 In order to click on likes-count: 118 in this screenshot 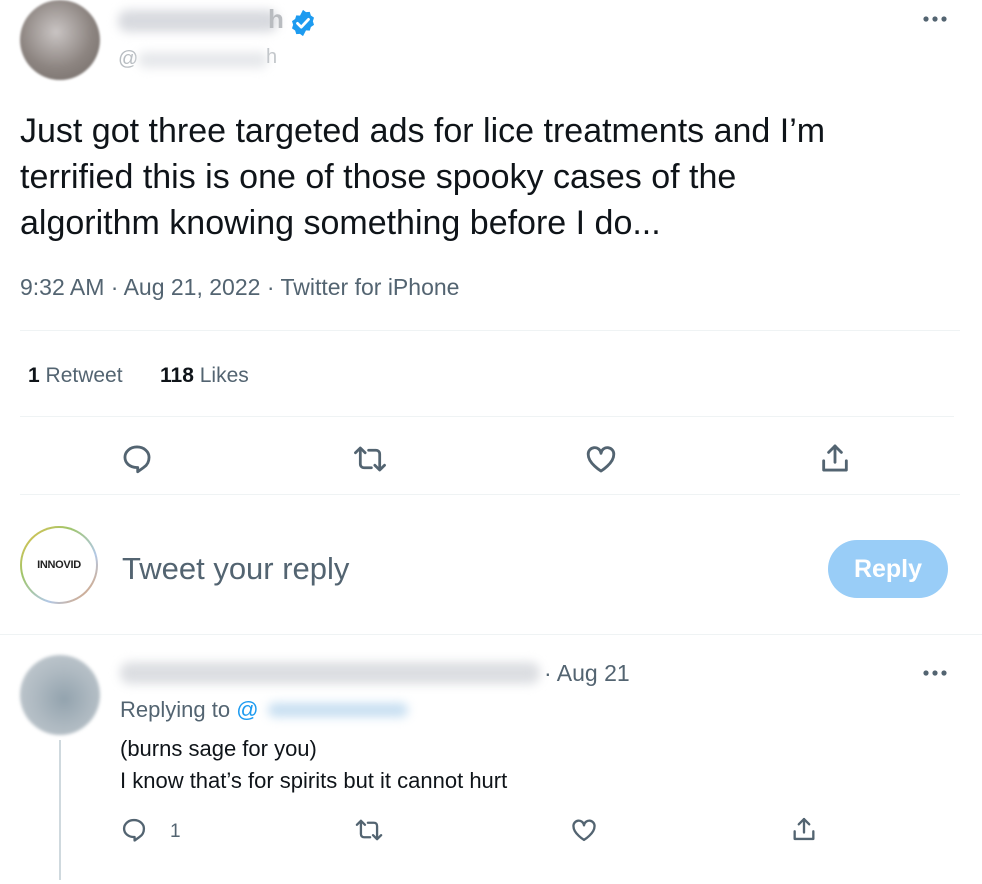, I will do `click(177, 375)`.